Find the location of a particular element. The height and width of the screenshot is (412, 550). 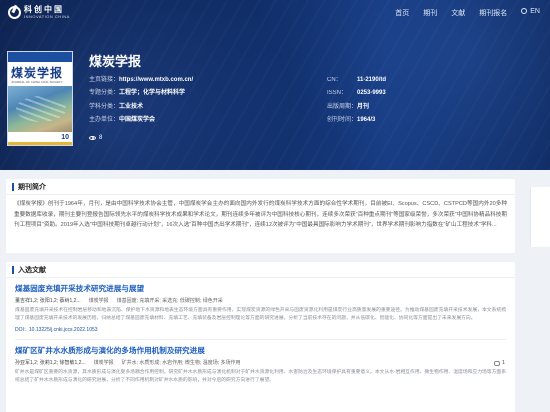

article-doi: DOI：10.13225/j.cnki.jccs.2022.1053 is located at coordinates (260, 329).